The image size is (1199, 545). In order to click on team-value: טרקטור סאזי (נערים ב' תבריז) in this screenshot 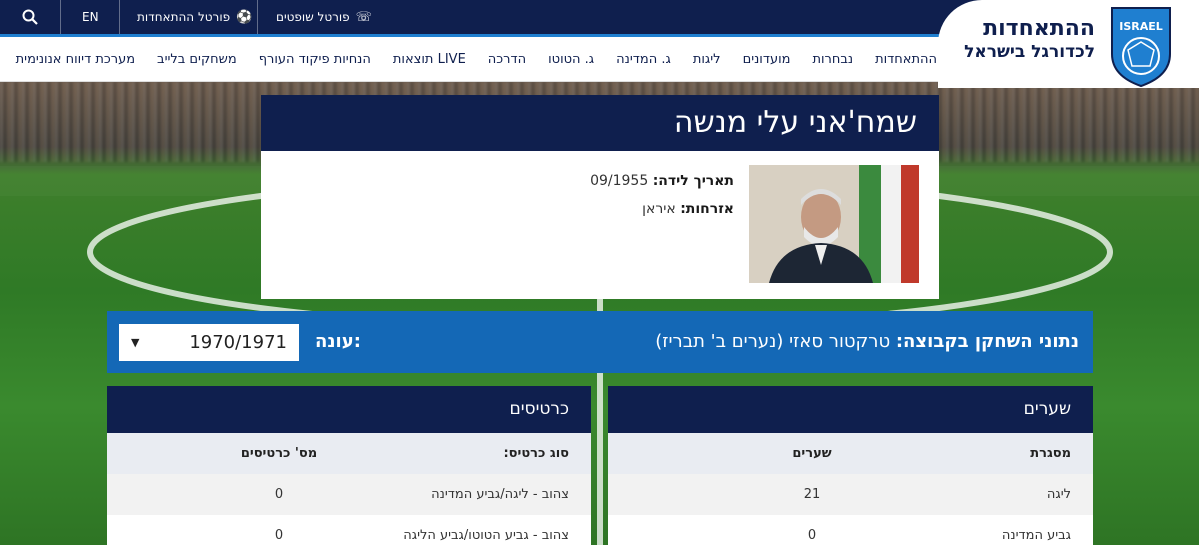, I will do `click(773, 341)`.